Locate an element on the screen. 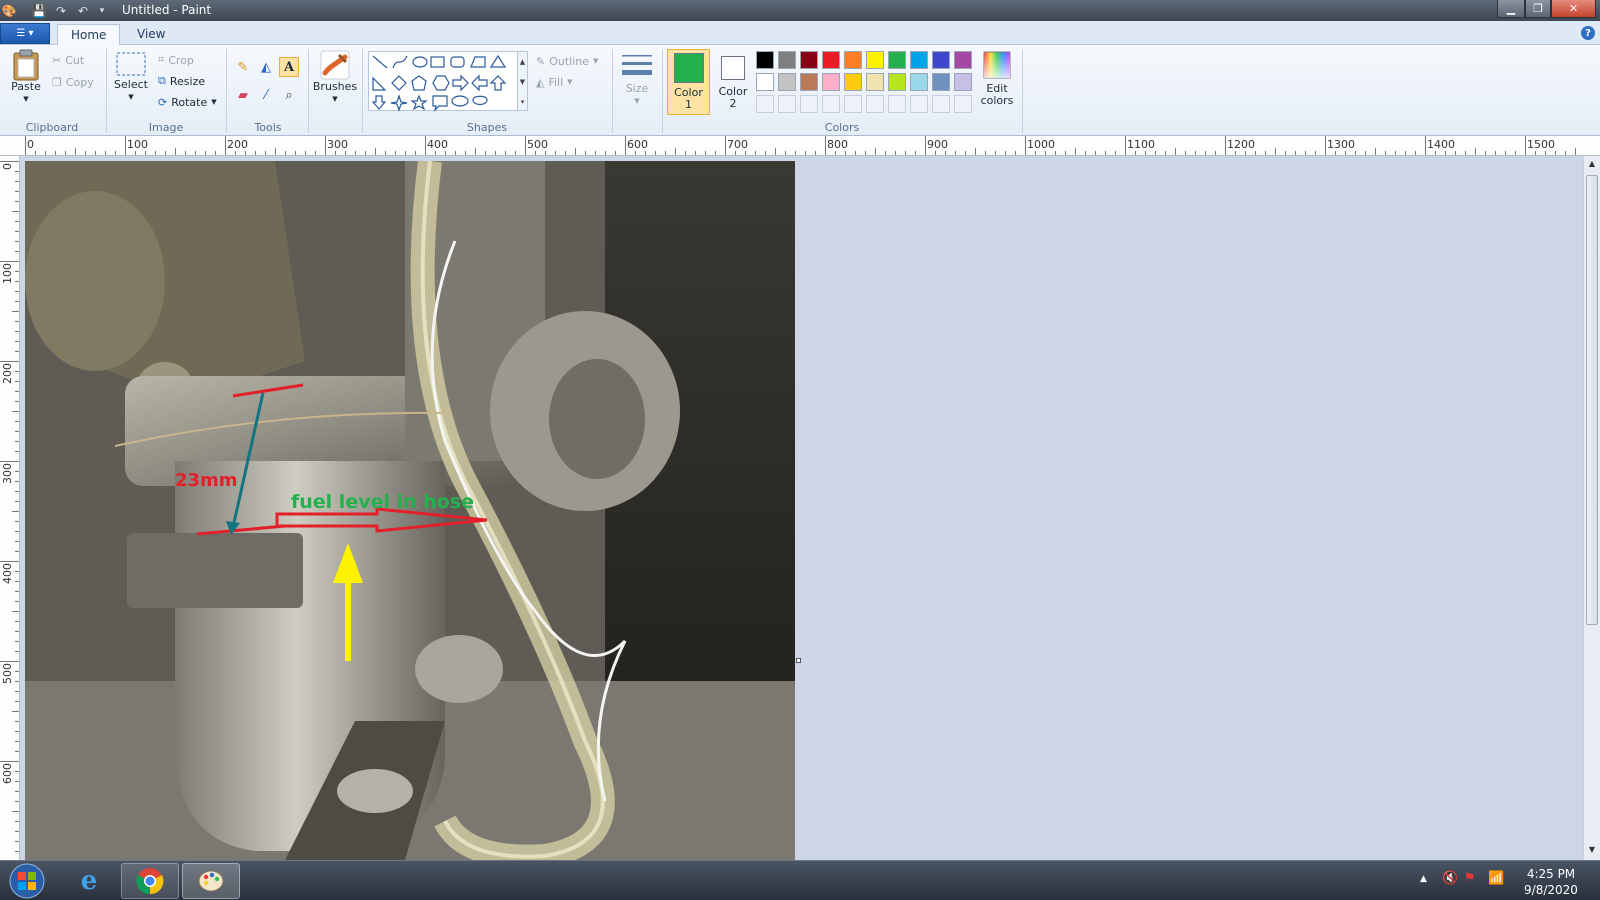 The width and height of the screenshot is (1600, 900). scroll-down-icon: ▼ is located at coordinates (1592, 850).